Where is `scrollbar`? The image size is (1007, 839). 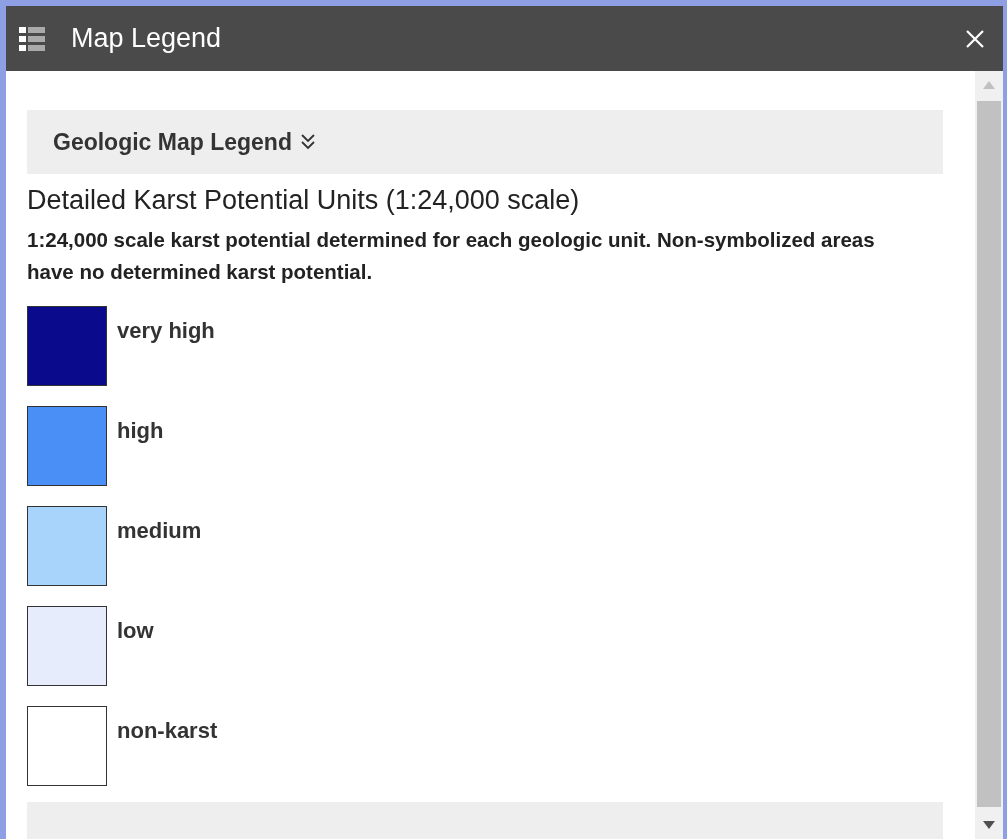 scrollbar is located at coordinates (989, 455).